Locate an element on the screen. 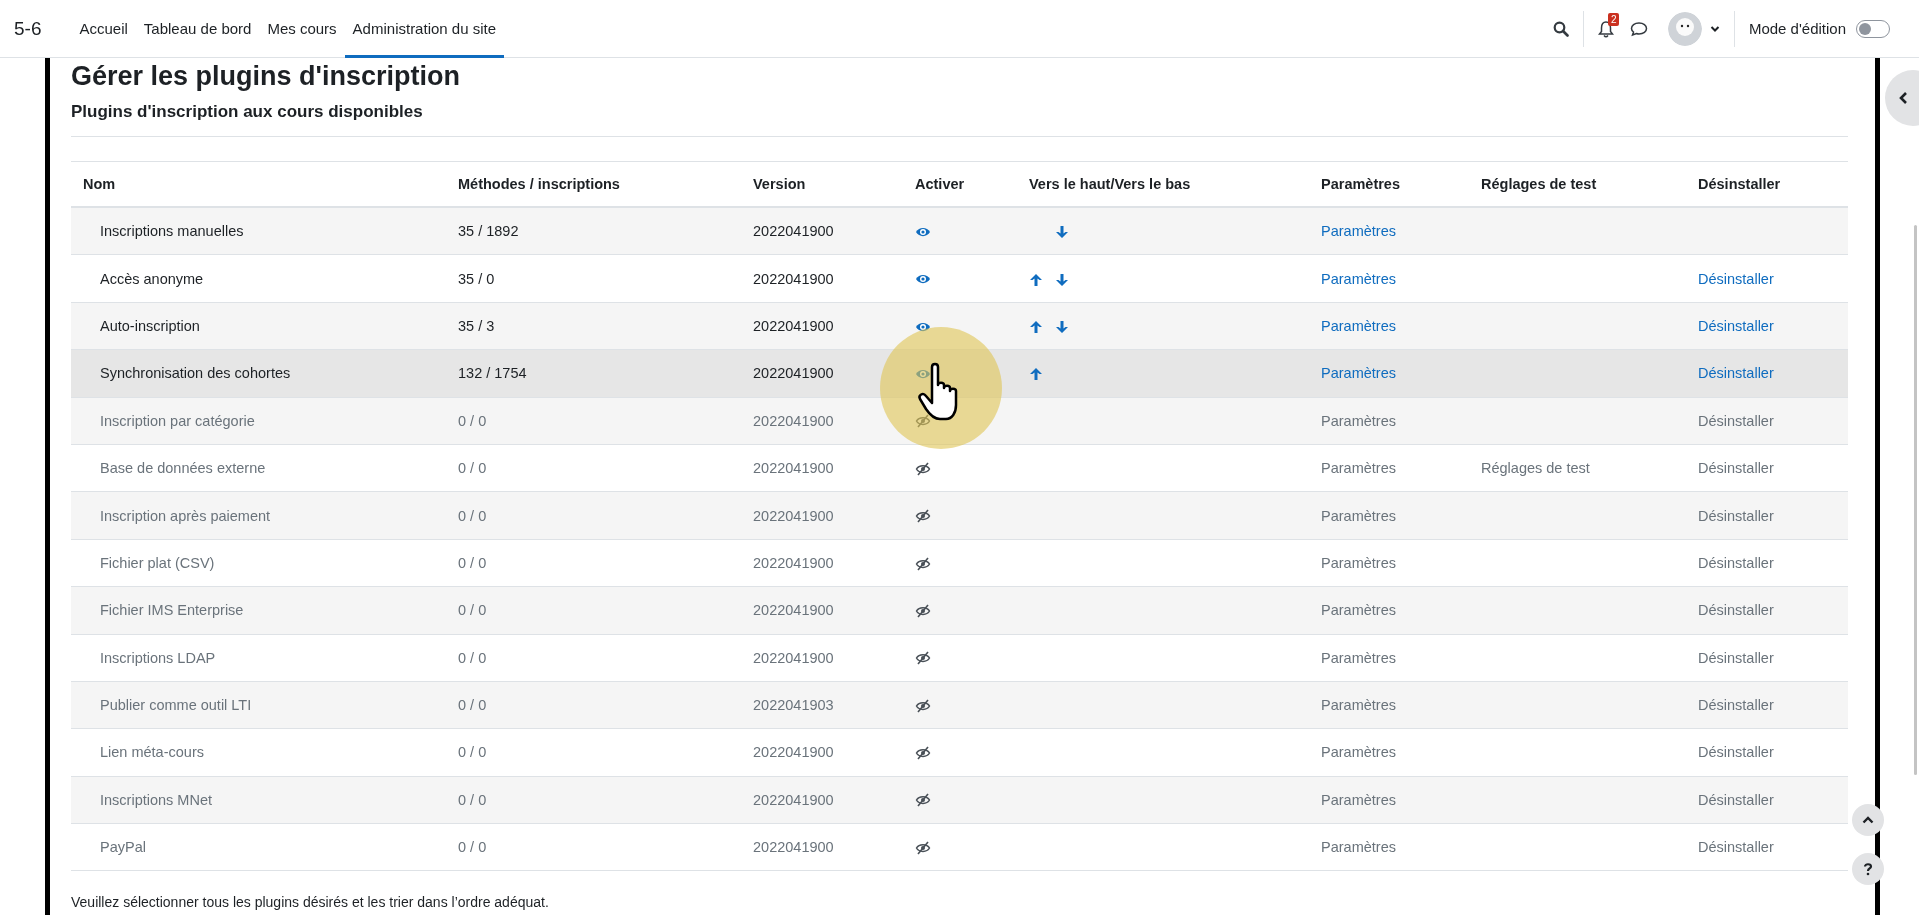  plugin-name: Inscriptions LDAP is located at coordinates (158, 657).